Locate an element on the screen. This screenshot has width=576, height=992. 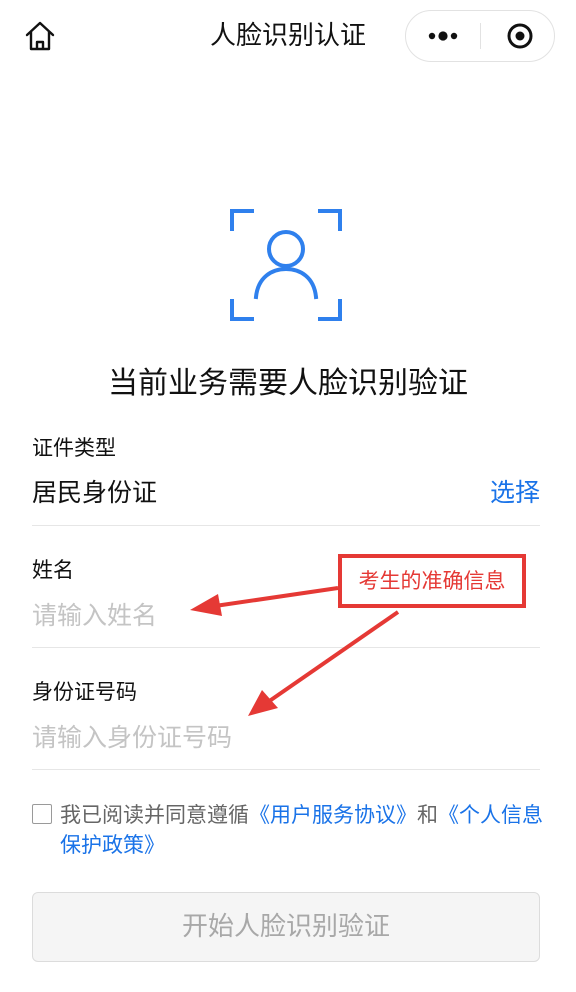
more-button is located at coordinates (443, 36).